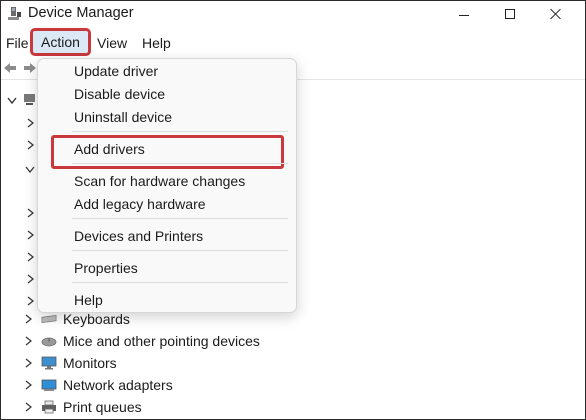 The width and height of the screenshot is (586, 420). What do you see at coordinates (49, 363) in the screenshot?
I see `monitor-icon` at bounding box center [49, 363].